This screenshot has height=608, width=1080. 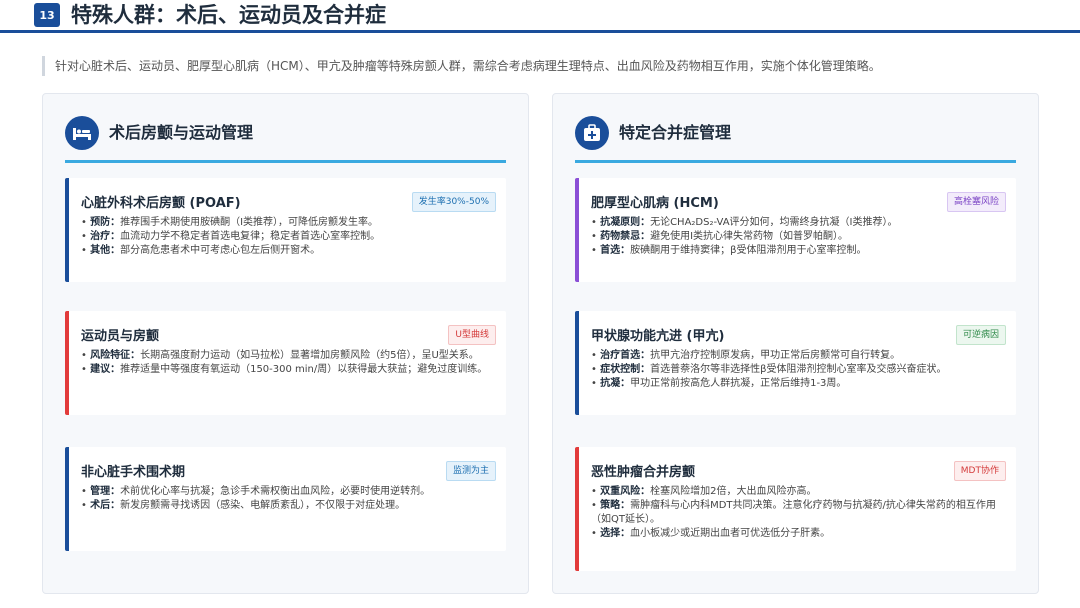 I want to click on list-item: • 选择：血小板减少或近期出血者可优选低分子肝素。, so click(x=711, y=533).